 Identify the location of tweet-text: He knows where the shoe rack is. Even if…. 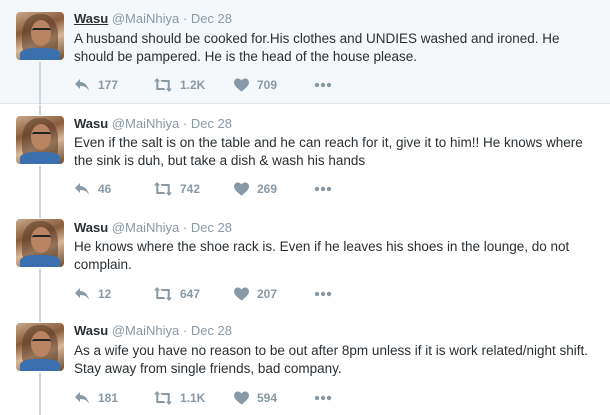
(322, 255).